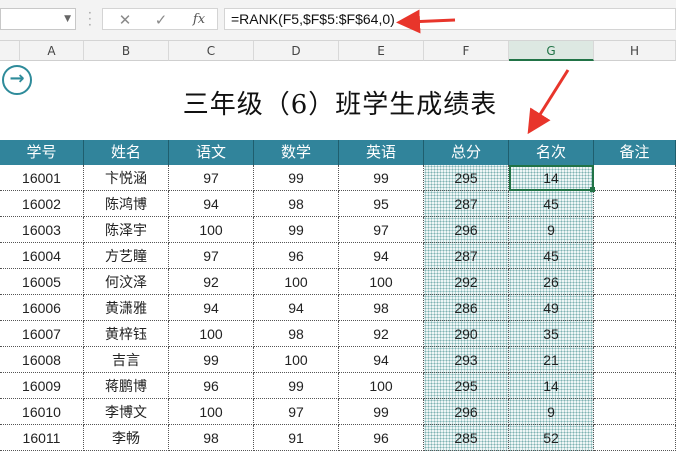  I want to click on table-cell: 16011, so click(42, 438).